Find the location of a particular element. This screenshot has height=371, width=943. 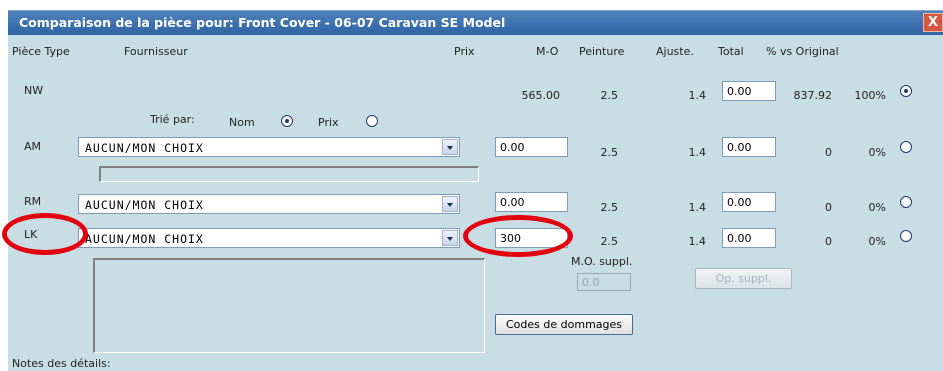

nw-peinture-value: 2.5 is located at coordinates (609, 95).